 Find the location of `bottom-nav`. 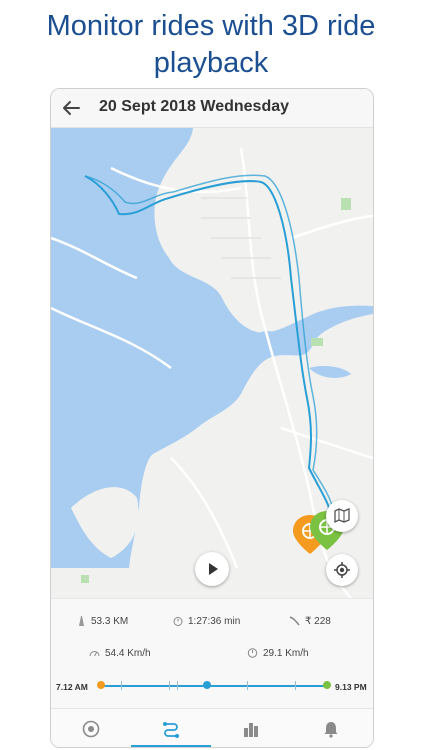

bottom-nav is located at coordinates (212, 727).